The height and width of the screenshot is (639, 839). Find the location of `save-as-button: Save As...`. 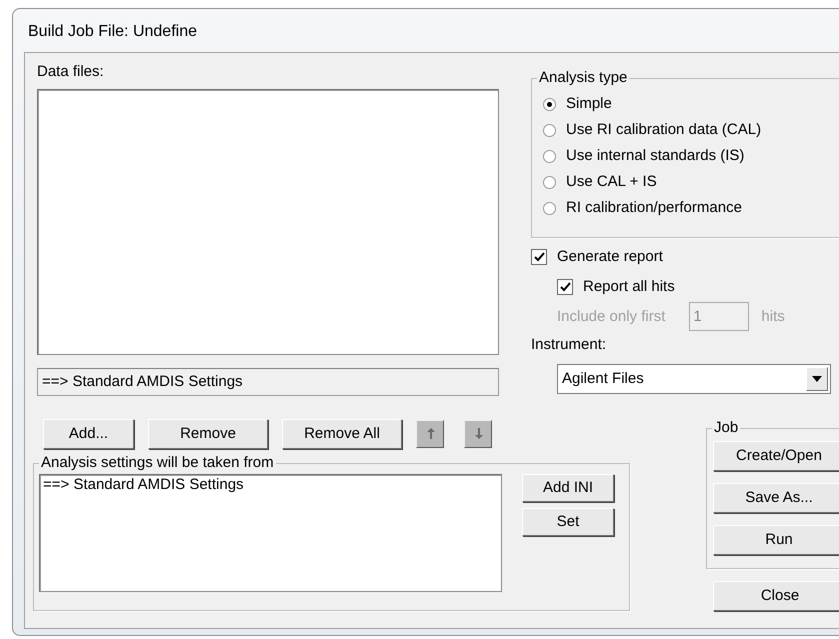

save-as-button: Save As... is located at coordinates (776, 498).